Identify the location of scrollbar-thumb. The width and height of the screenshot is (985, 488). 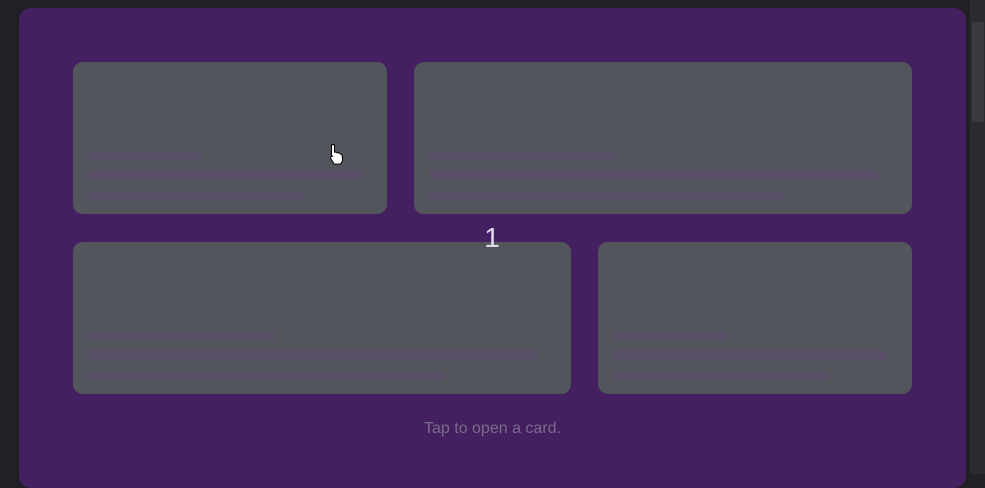
(978, 72).